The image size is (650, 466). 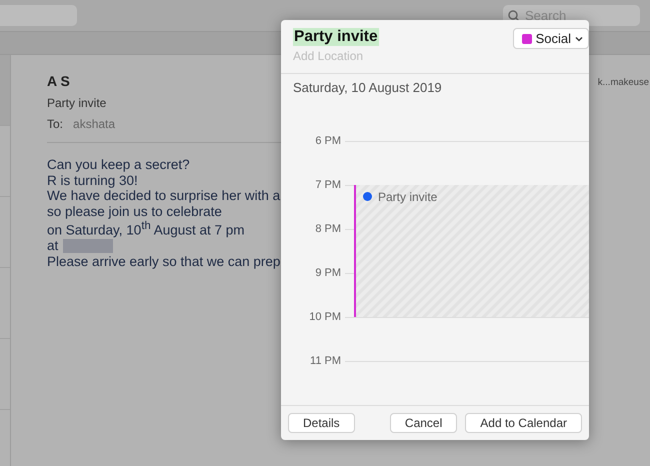 What do you see at coordinates (321, 423) in the screenshot?
I see `details-button: Details` at bounding box center [321, 423].